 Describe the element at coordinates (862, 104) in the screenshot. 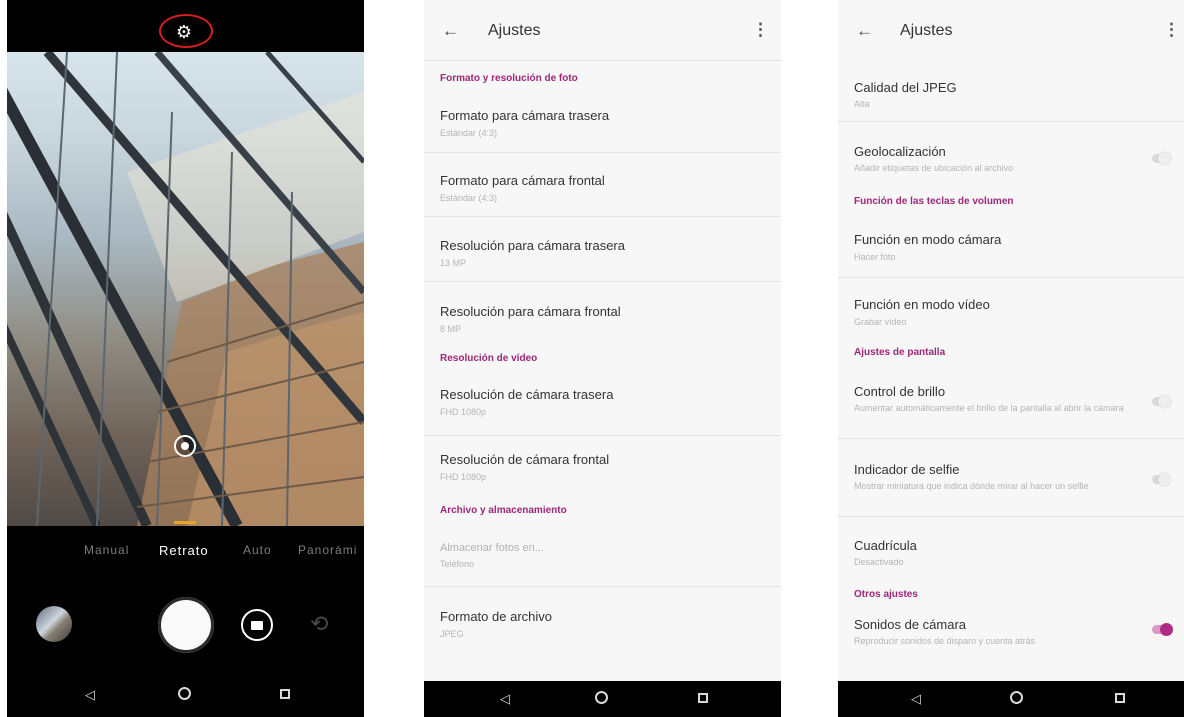

I see `item-subtitle: Alta` at that location.